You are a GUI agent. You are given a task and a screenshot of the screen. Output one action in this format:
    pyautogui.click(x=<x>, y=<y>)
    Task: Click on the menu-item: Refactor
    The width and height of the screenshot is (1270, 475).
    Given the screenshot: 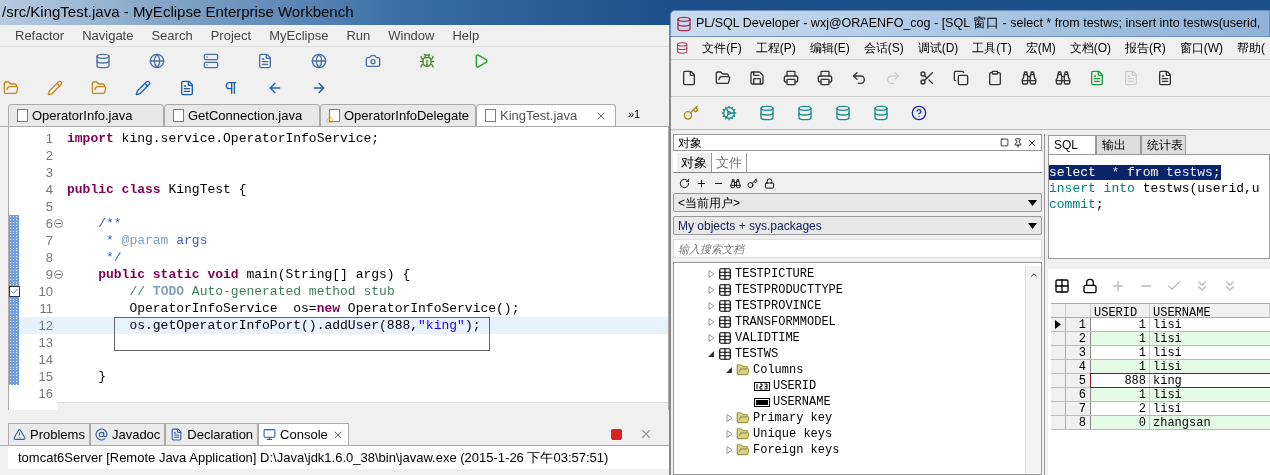 What is the action you would take?
    pyautogui.click(x=40, y=35)
    